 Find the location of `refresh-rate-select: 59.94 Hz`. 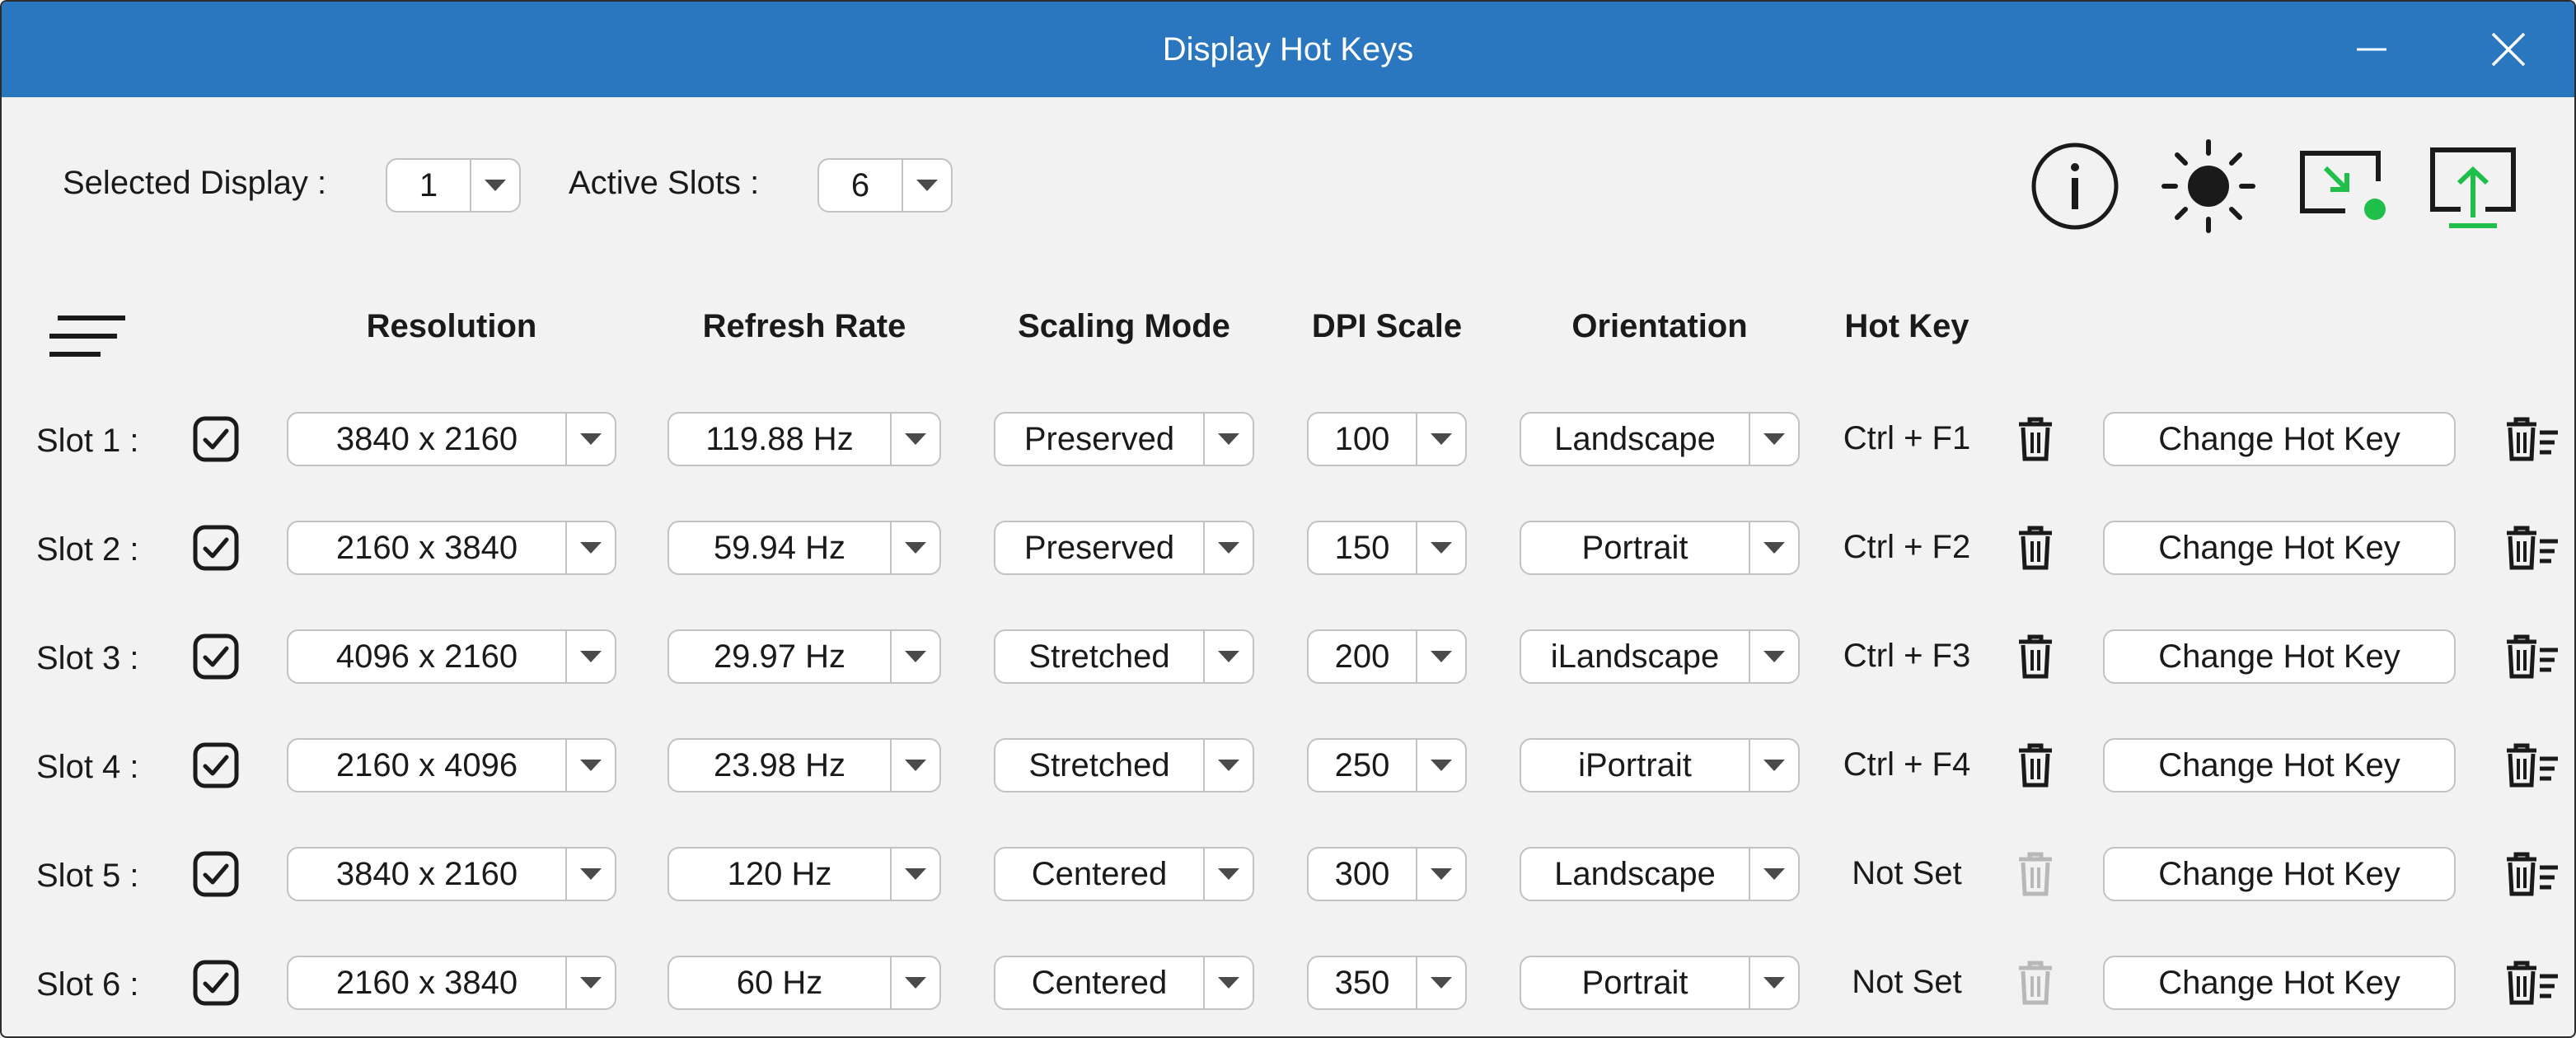

refresh-rate-select: 59.94 Hz is located at coordinates (804, 548).